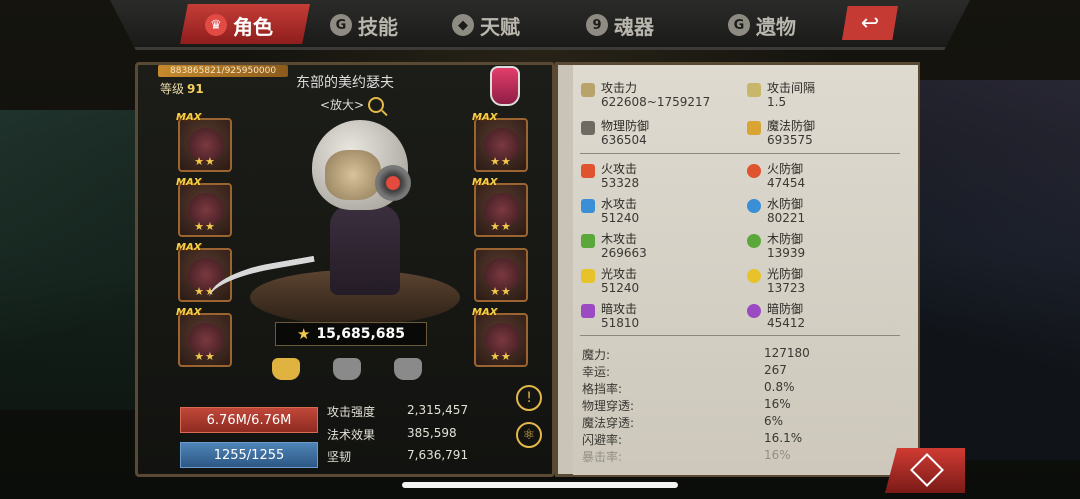 The width and height of the screenshot is (1080, 499). Describe the element at coordinates (182, 88) in the screenshot. I see `hero-level: 等级 91` at that location.